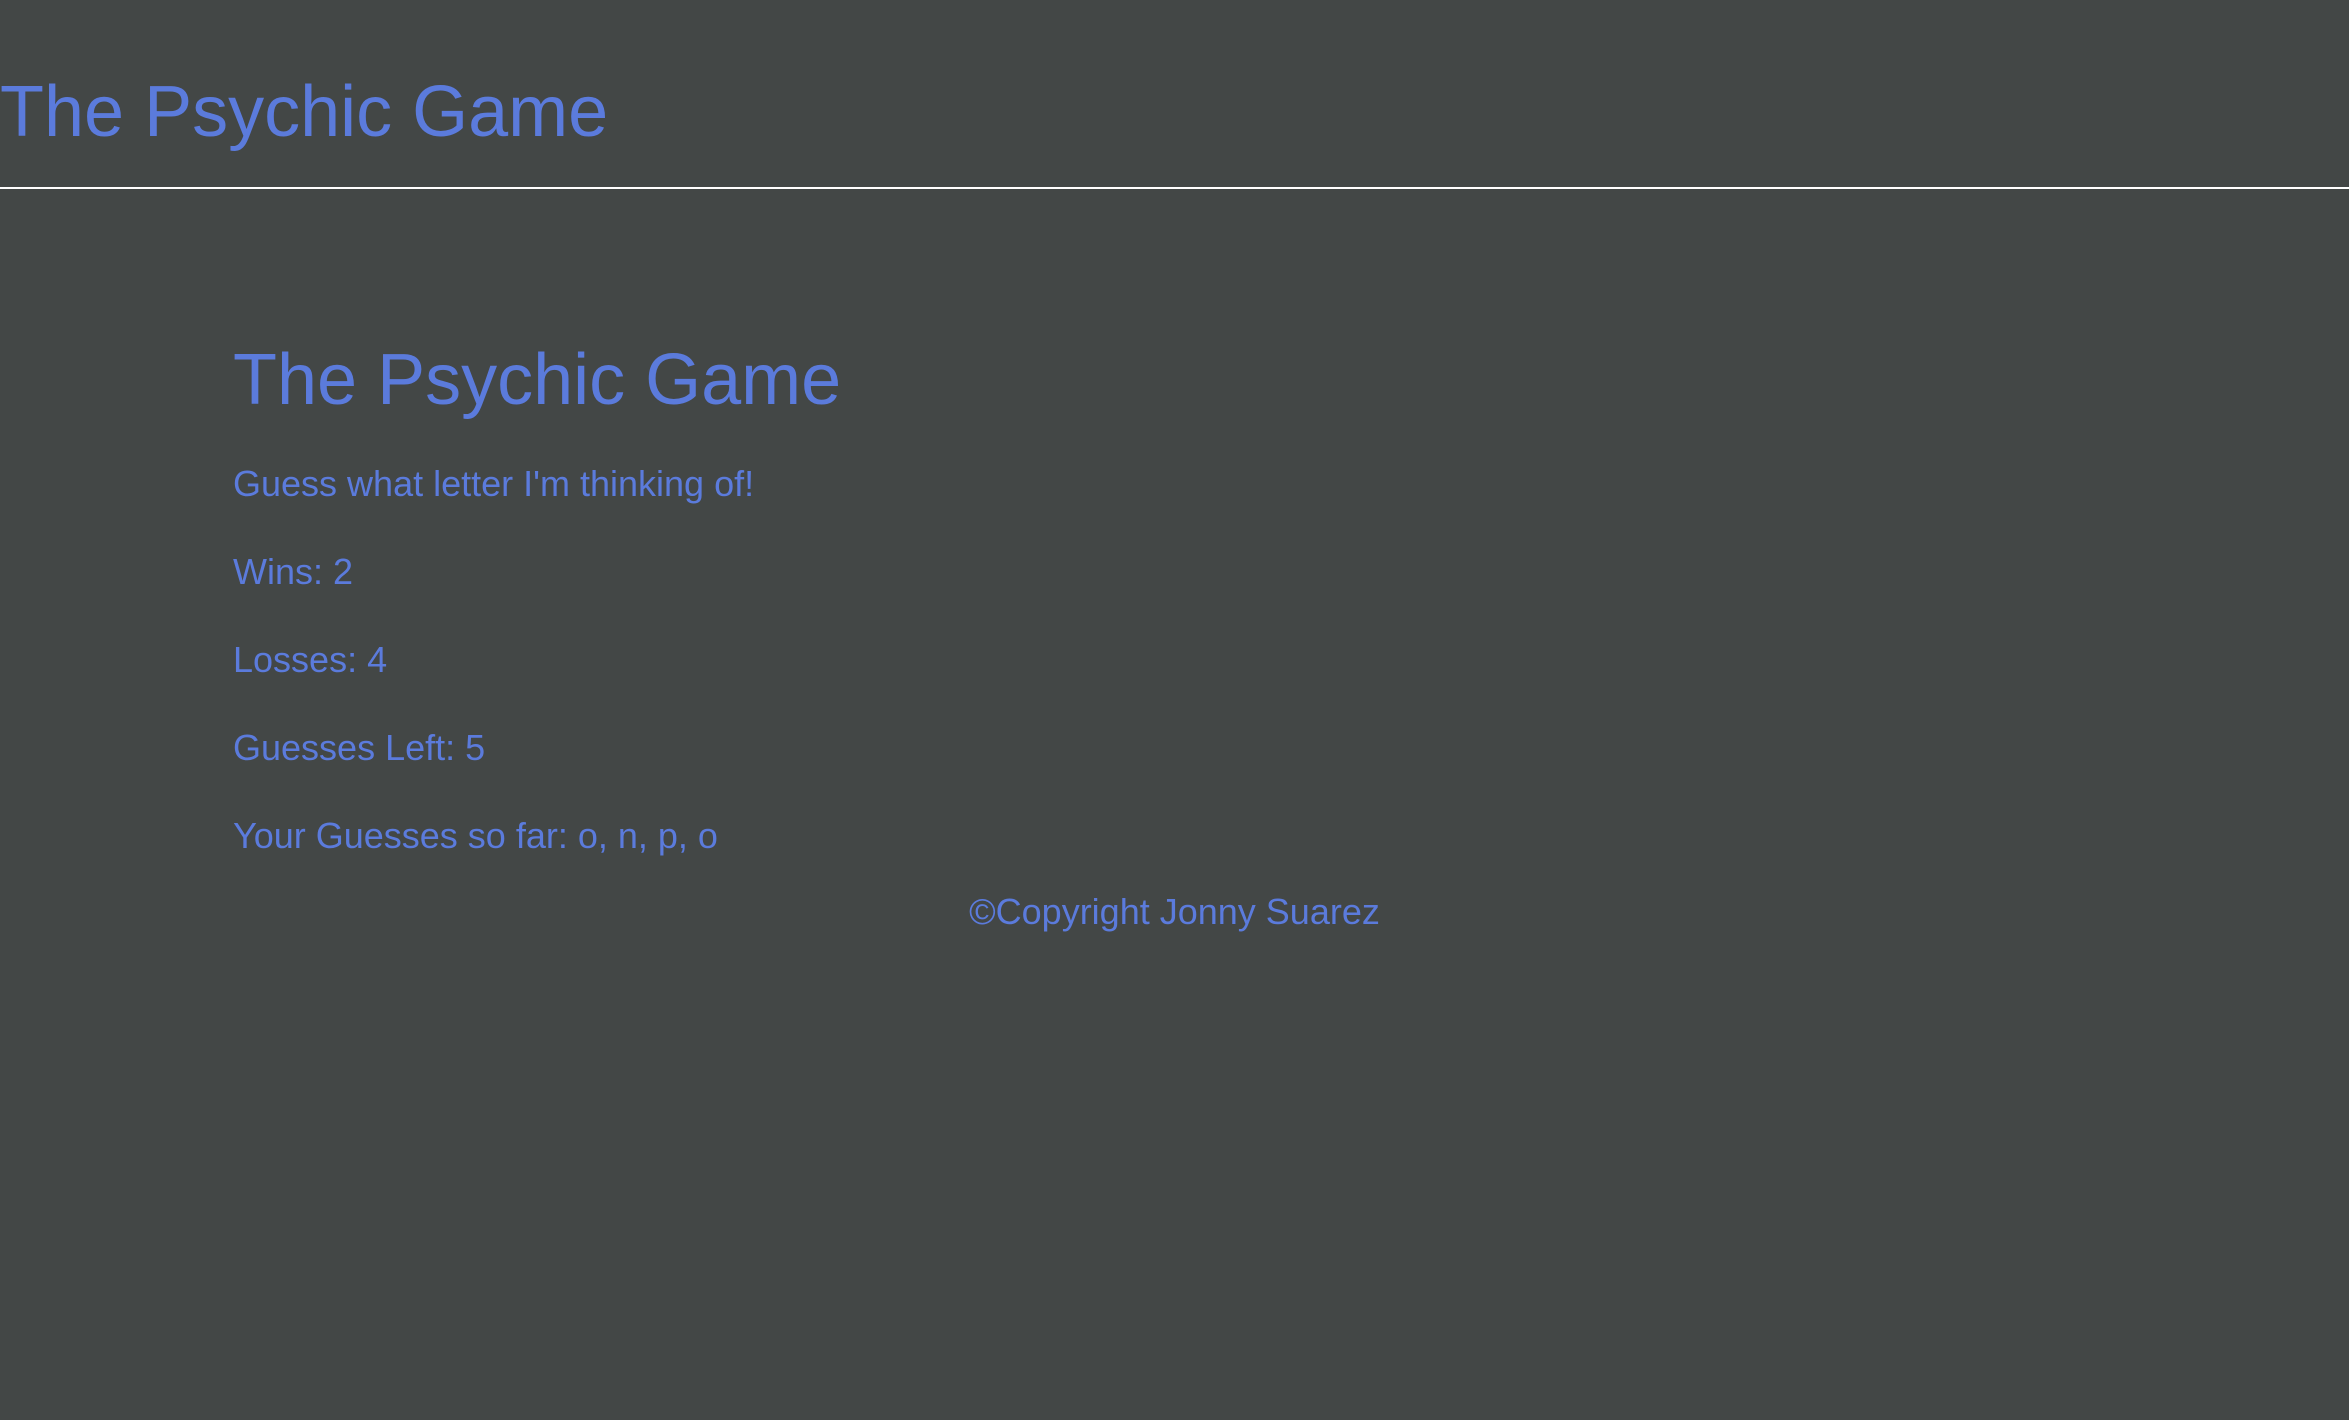 This screenshot has width=2352, height=1420. I want to click on guesses-left-counter: Guesses Left: 5, so click(359, 747).